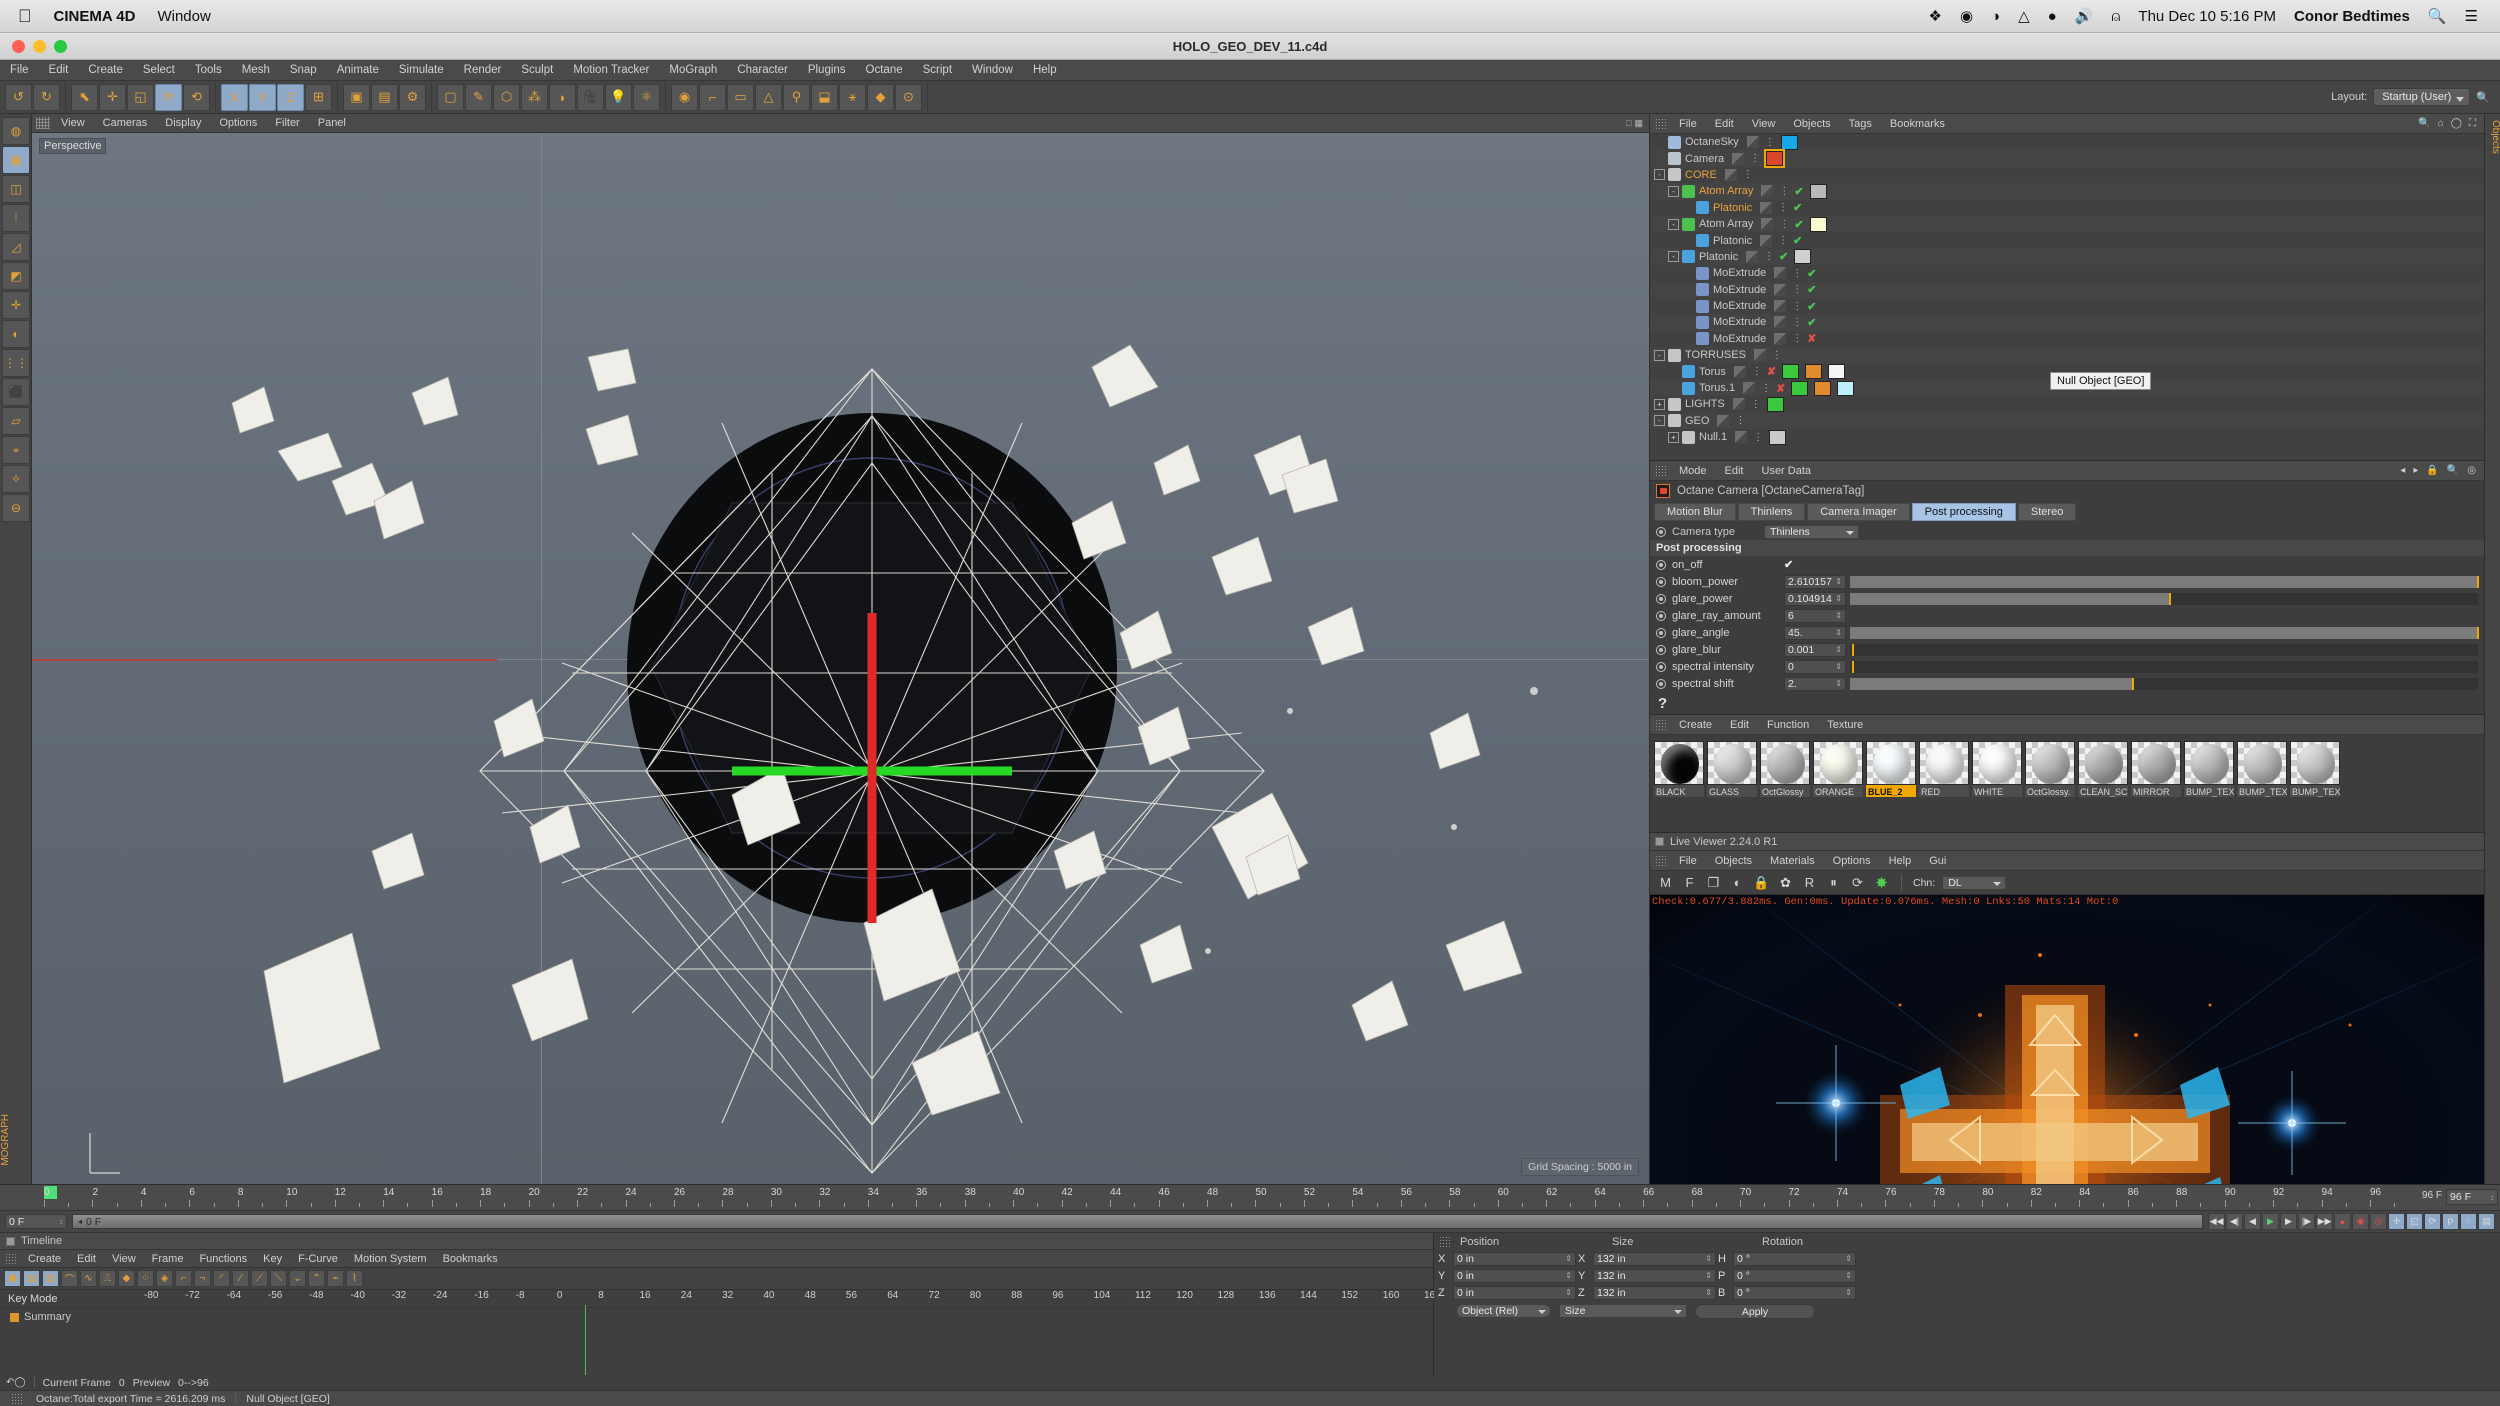 The height and width of the screenshot is (1406, 2500). Describe the element at coordinates (450, 97) in the screenshot. I see `cube-primitive-icon: ▢` at that location.